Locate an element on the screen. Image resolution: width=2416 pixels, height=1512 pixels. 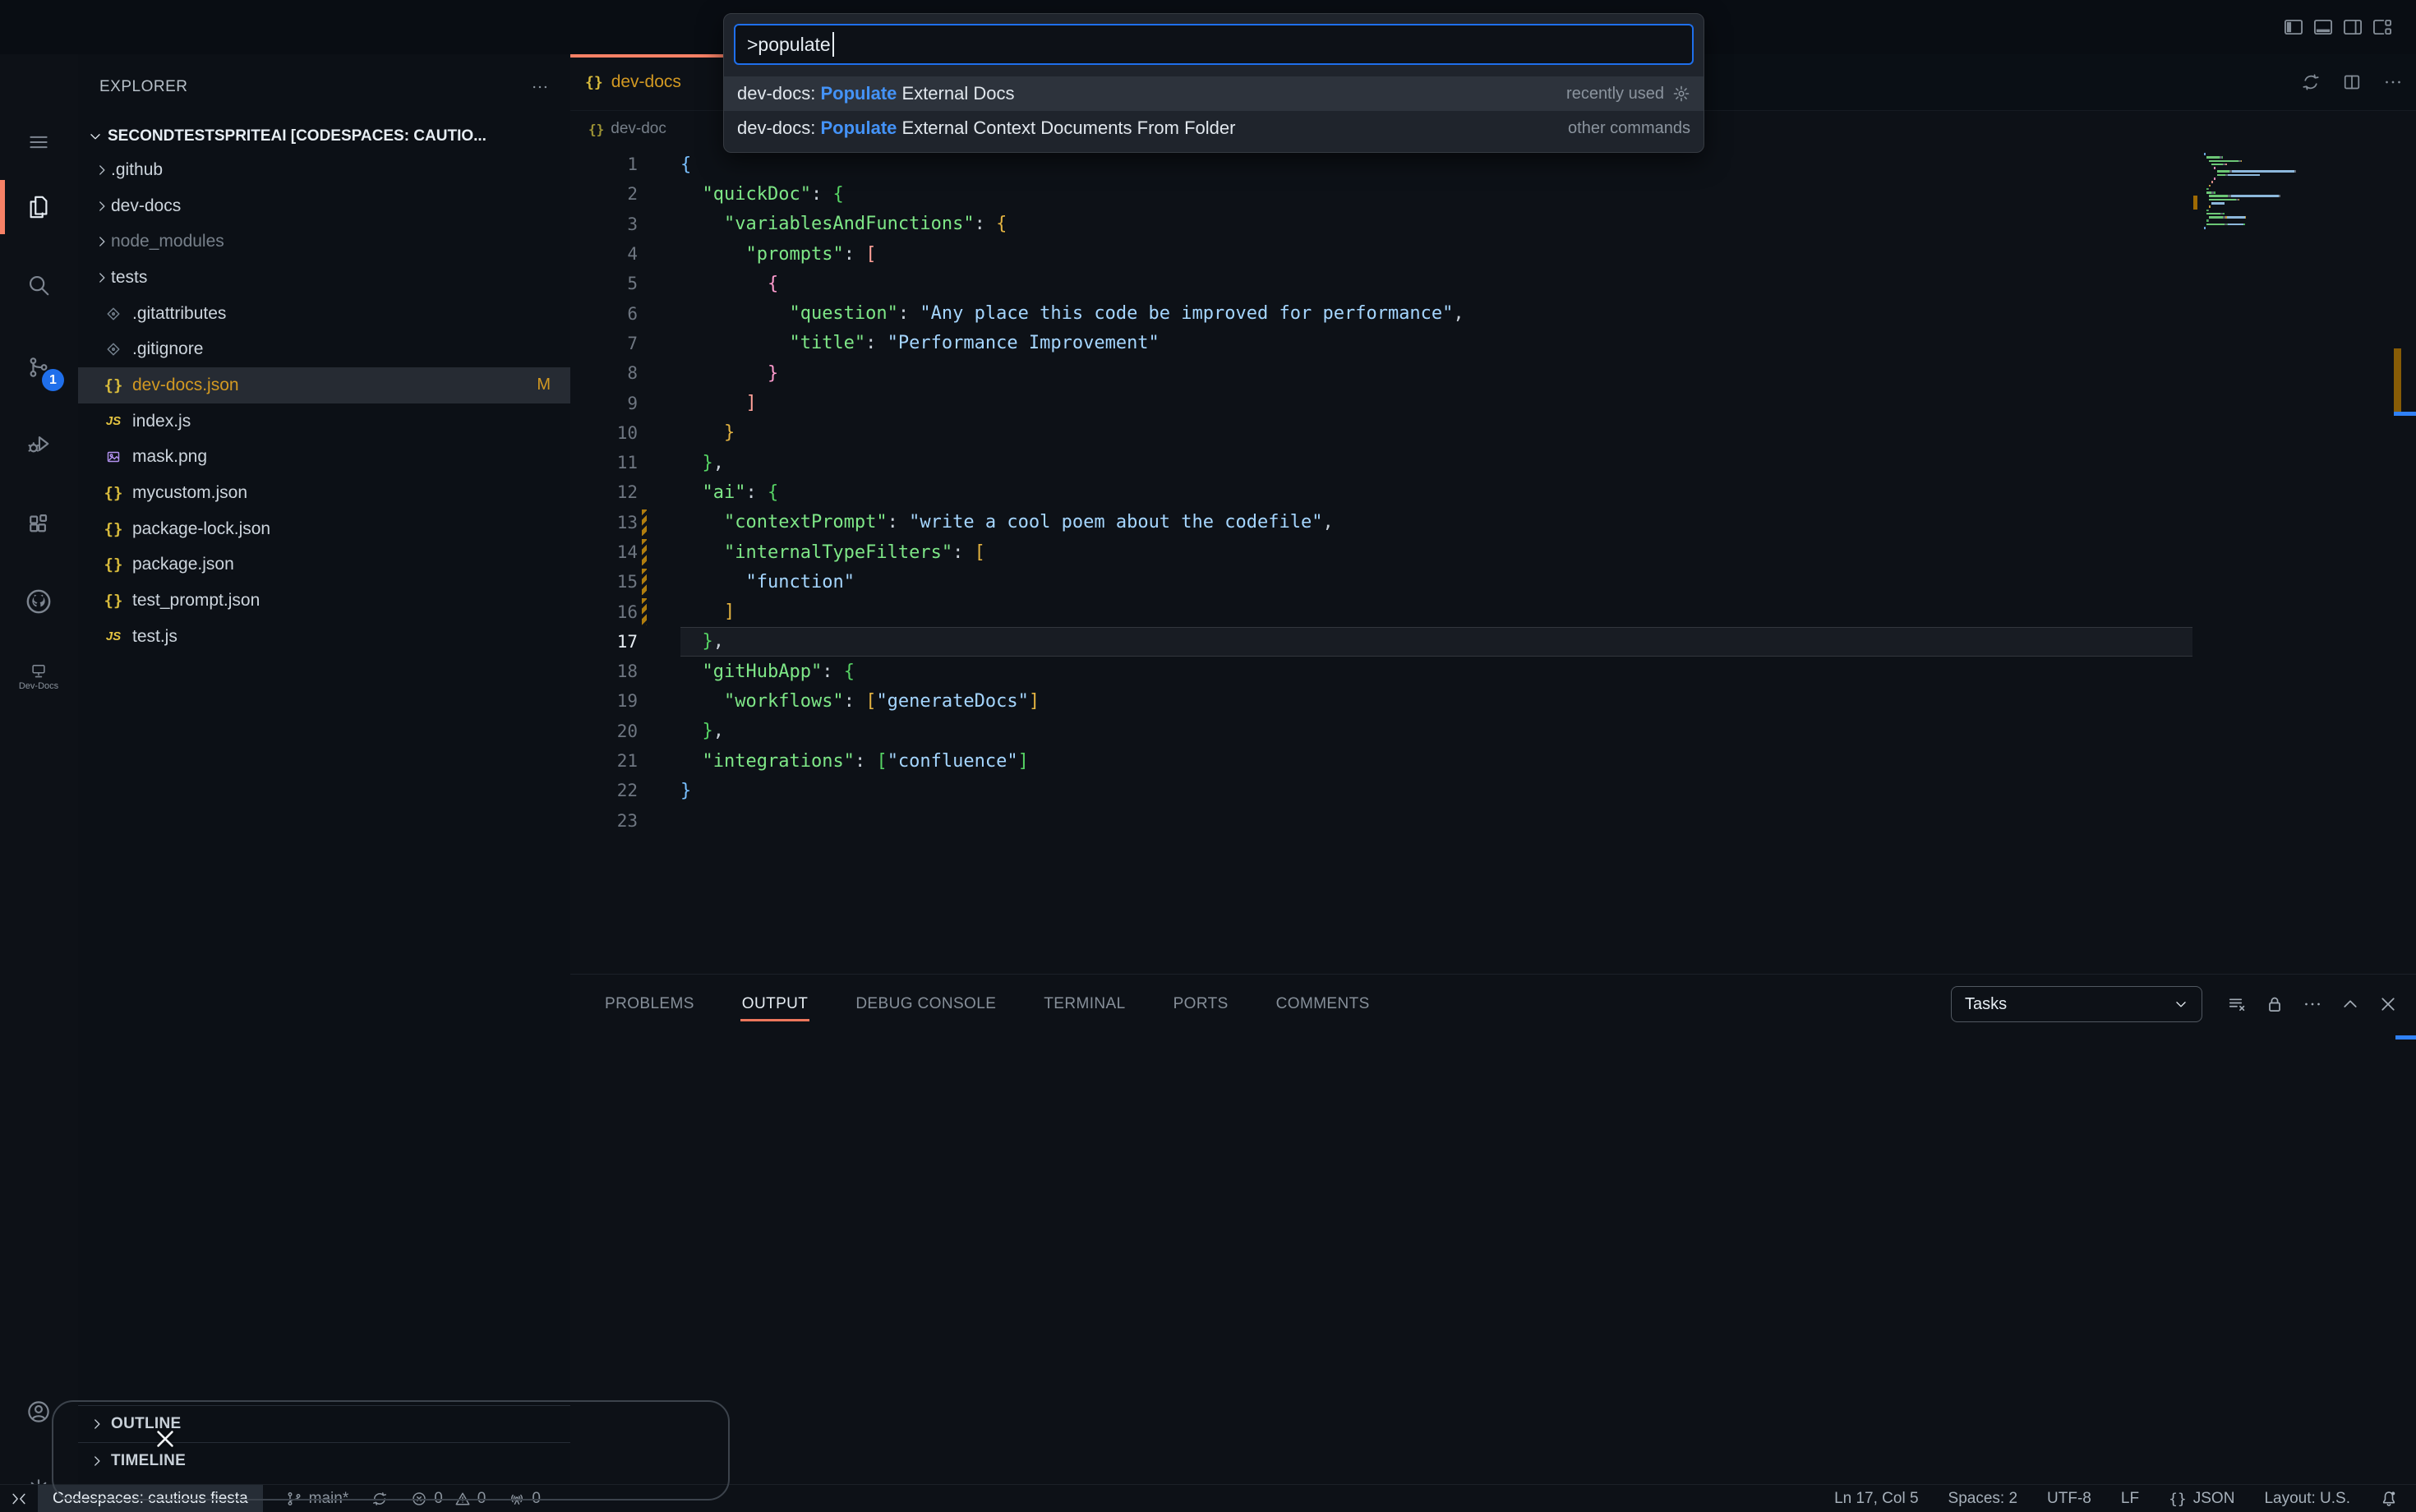
status-encoding: UTF-8 is located at coordinates (2069, 1499).